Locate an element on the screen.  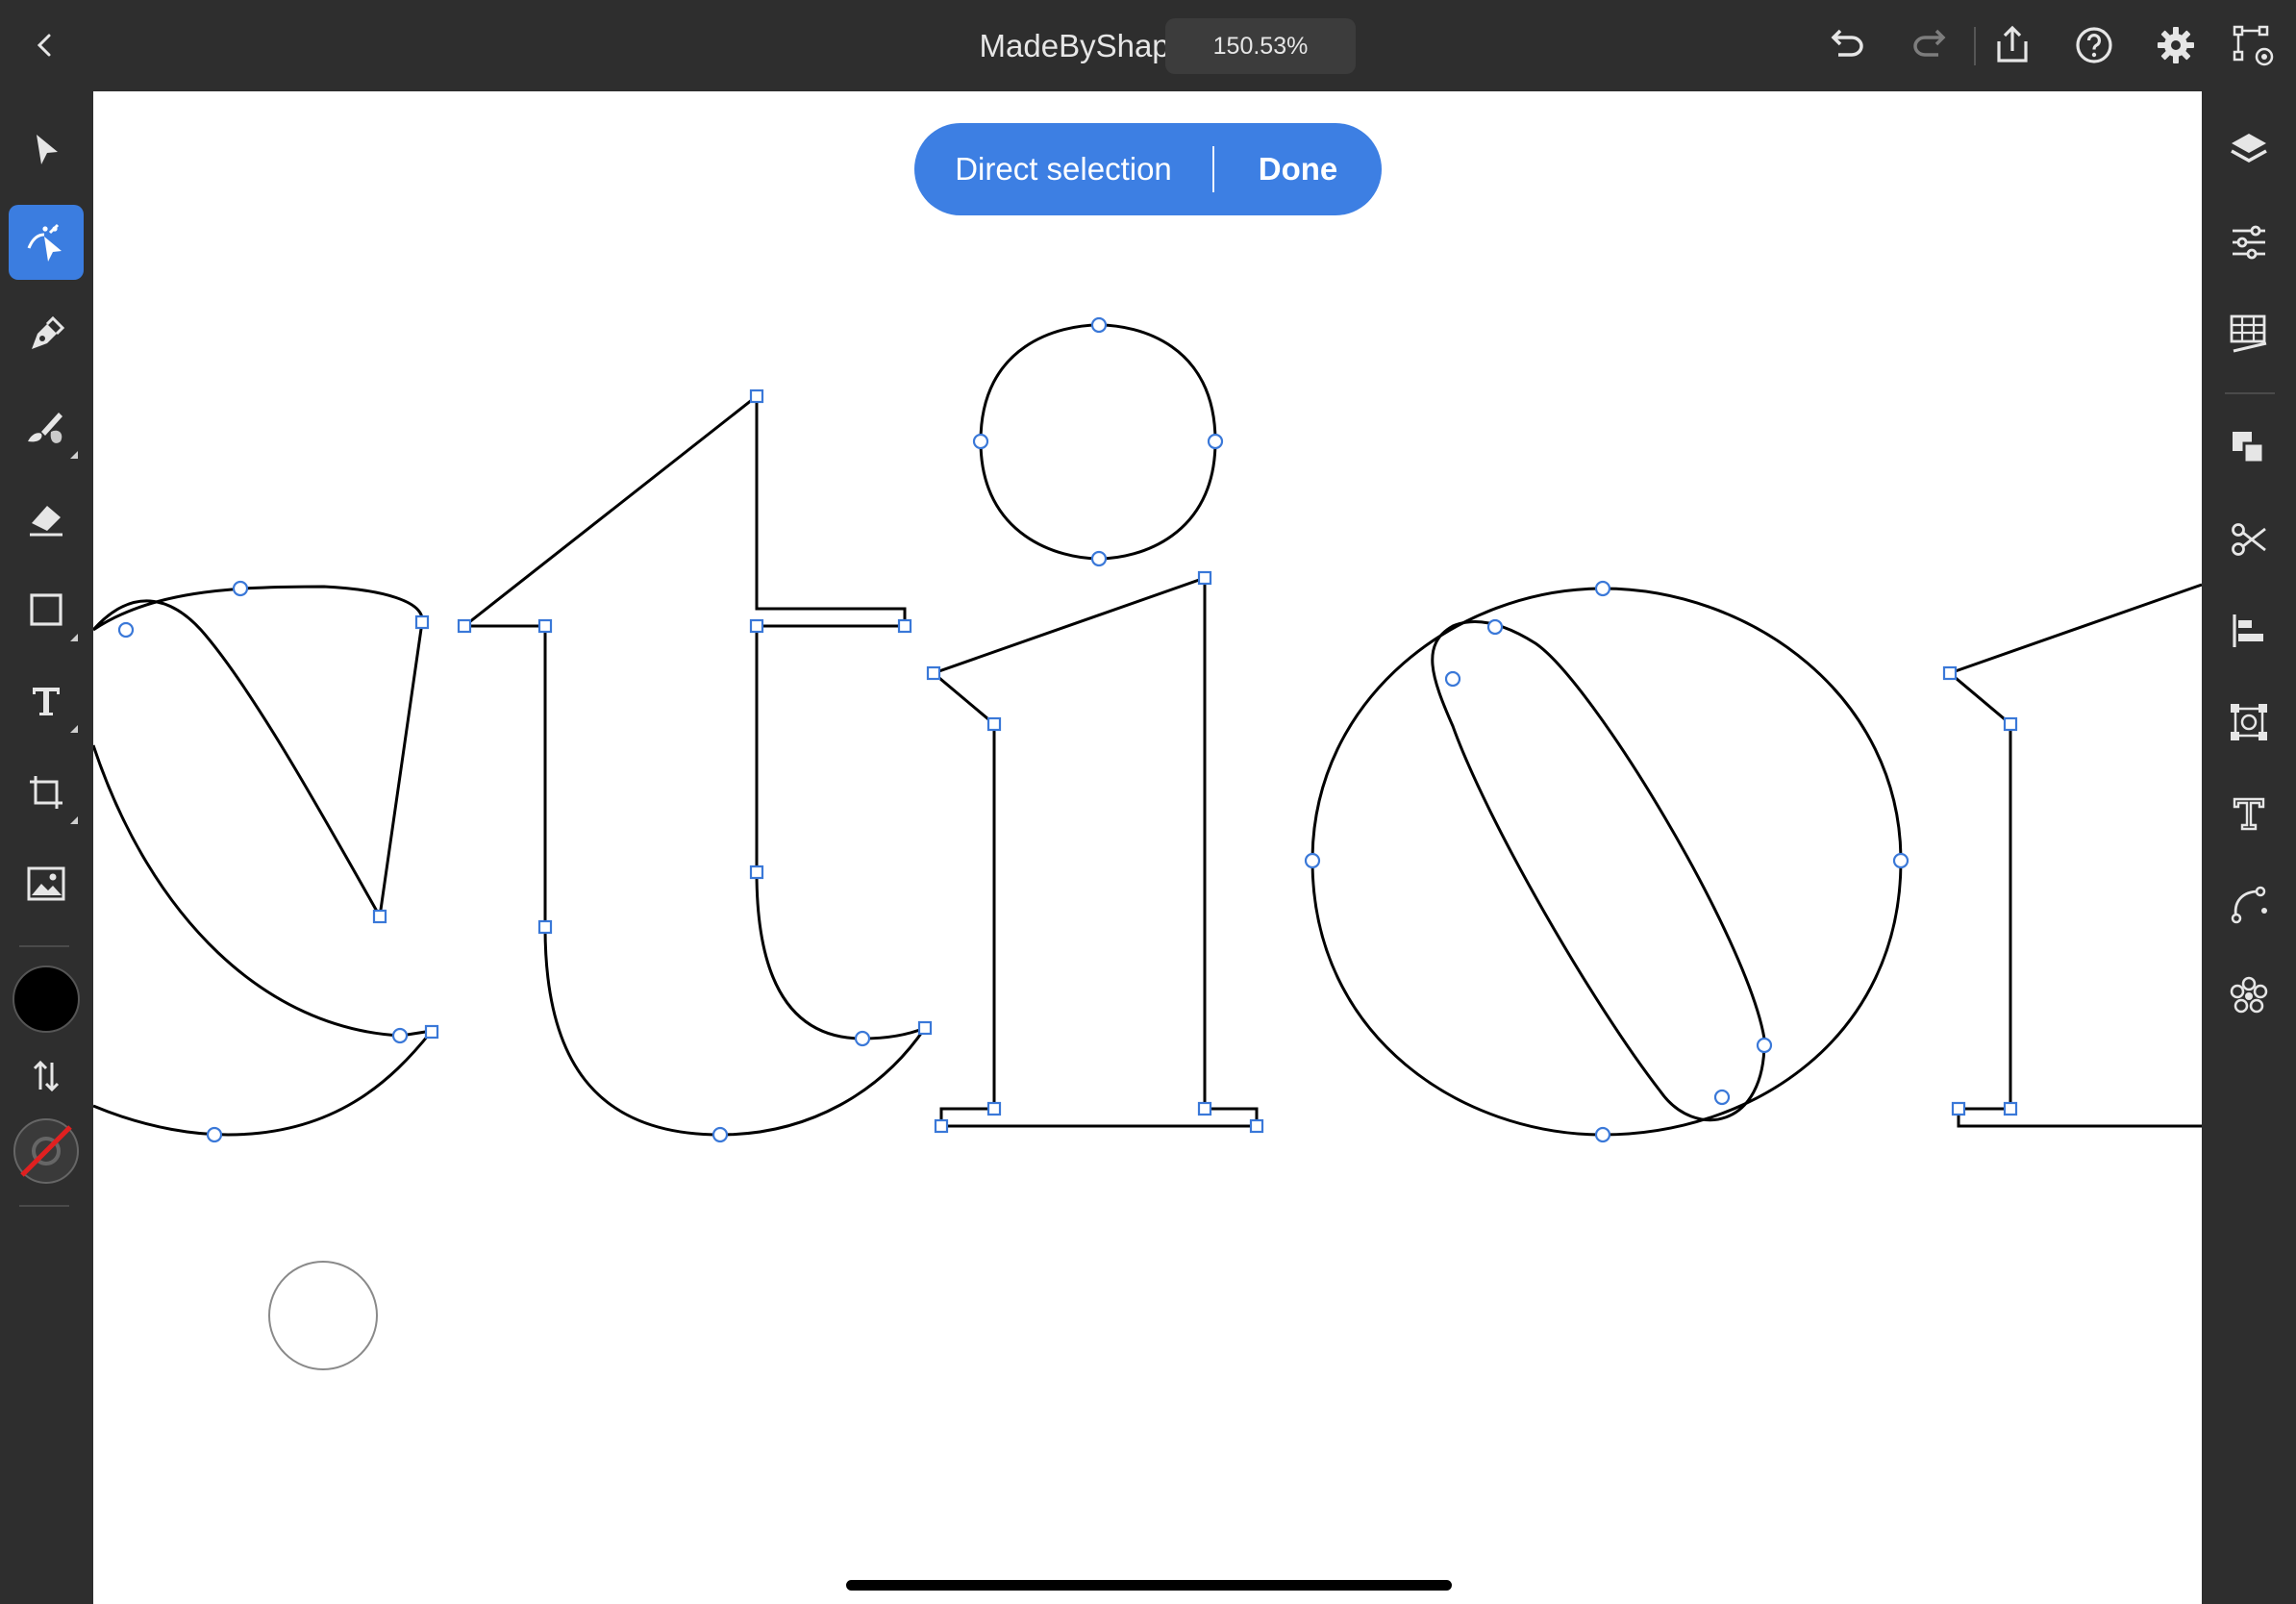
home-indicator is located at coordinates (1149, 1585).